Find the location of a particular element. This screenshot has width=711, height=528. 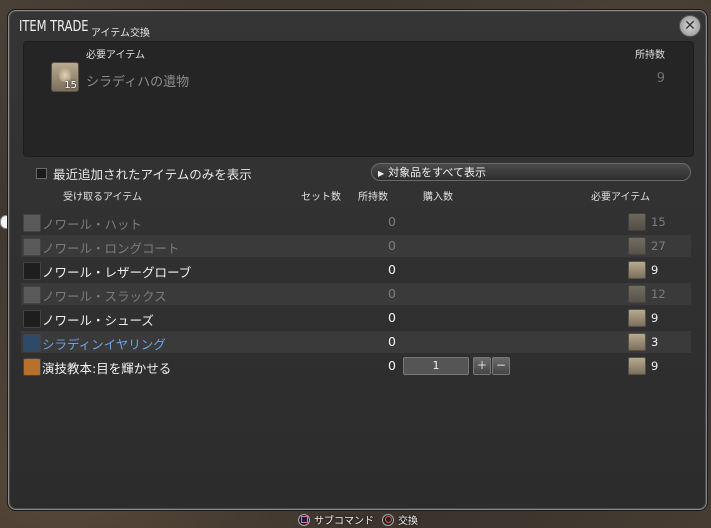

item-name: ノワール・スラックス is located at coordinates (104, 296).